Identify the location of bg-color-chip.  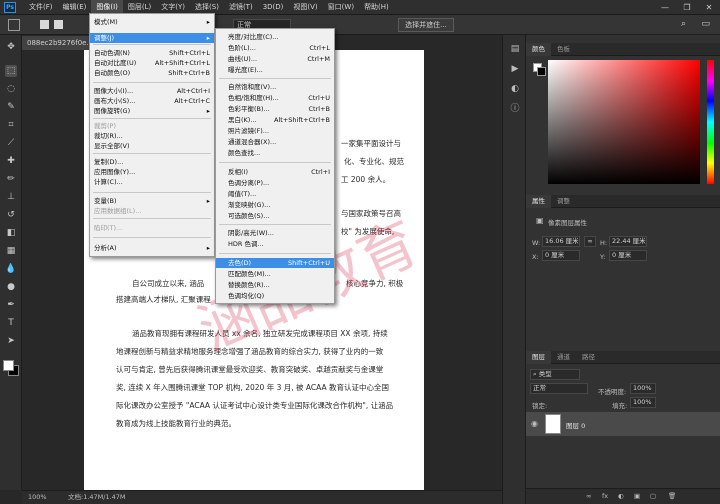
(541, 71).